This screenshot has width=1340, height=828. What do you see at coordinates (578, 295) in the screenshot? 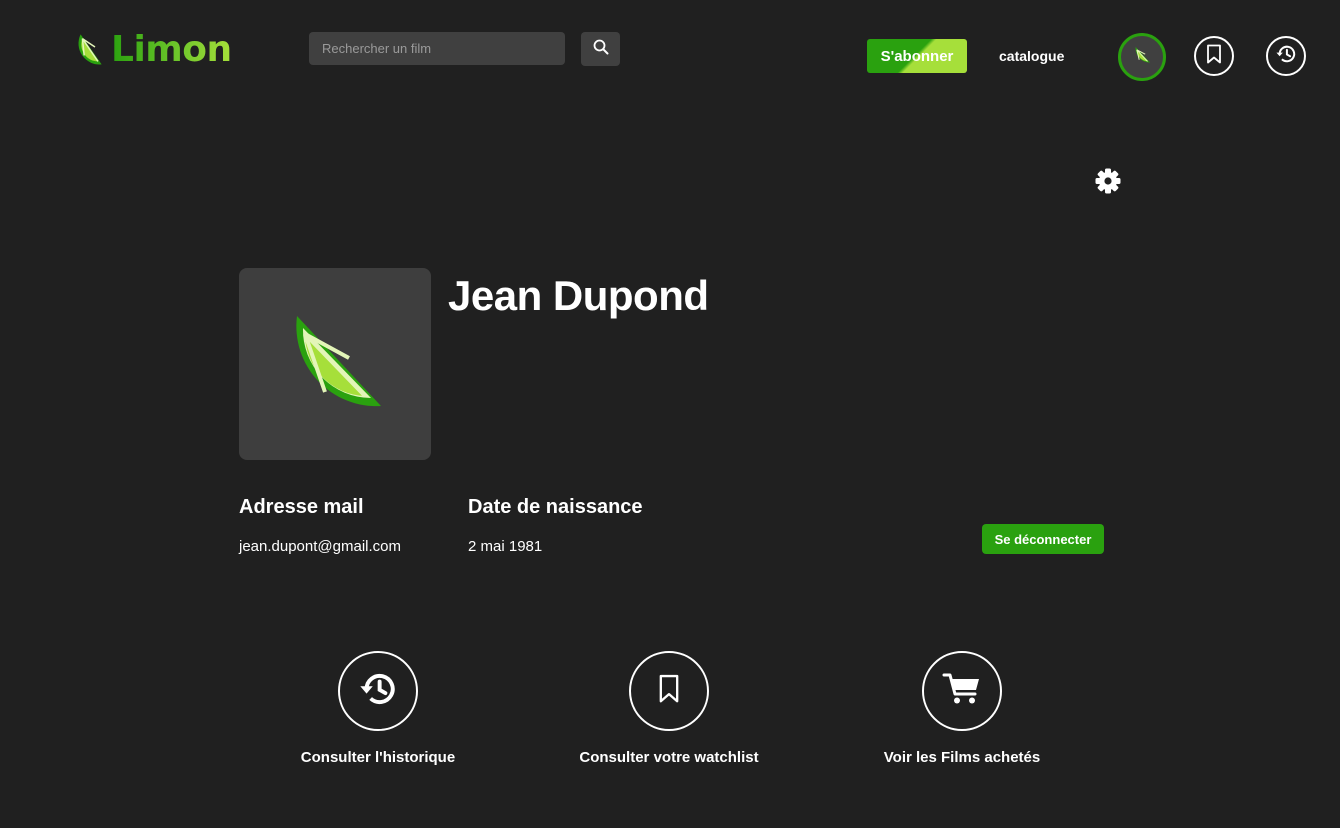
I see `user-name: Jean Dupond` at bounding box center [578, 295].